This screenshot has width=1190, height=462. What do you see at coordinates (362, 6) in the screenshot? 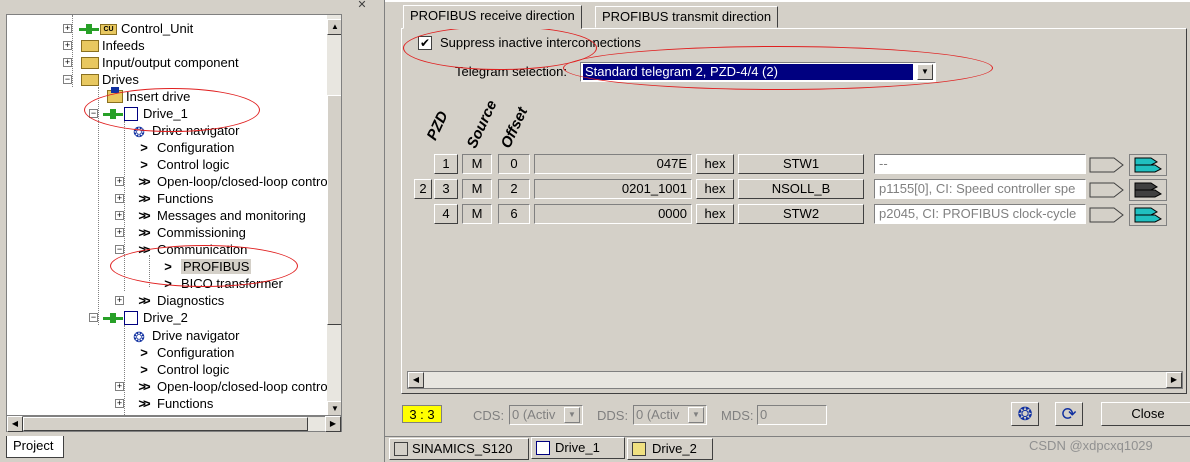
I see `panel-close-icon: ✕` at bounding box center [362, 6].